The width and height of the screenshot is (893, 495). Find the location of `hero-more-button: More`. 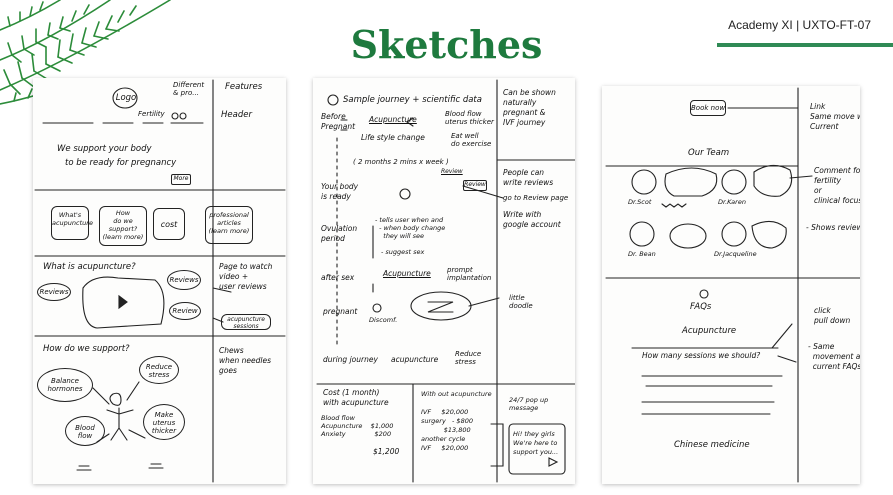

hero-more-button: More is located at coordinates (181, 179).